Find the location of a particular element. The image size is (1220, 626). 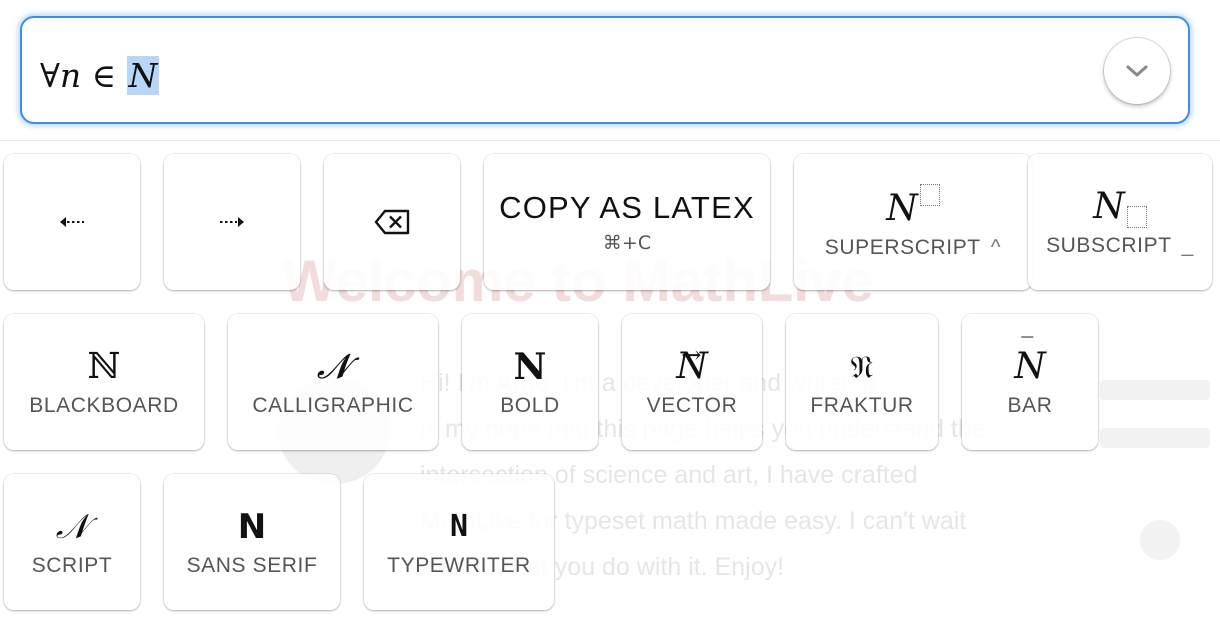

blackboard-key: ℕ BLACKBOARD is located at coordinates (104, 382).